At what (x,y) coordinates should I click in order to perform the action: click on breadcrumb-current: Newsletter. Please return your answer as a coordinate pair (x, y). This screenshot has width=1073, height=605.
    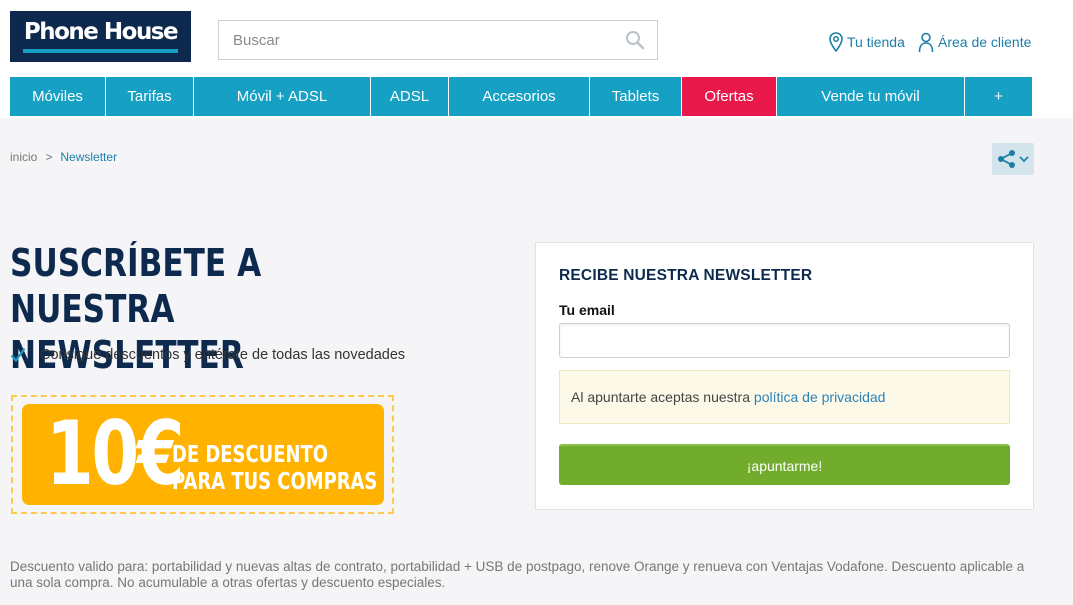
    Looking at the image, I should click on (88, 157).